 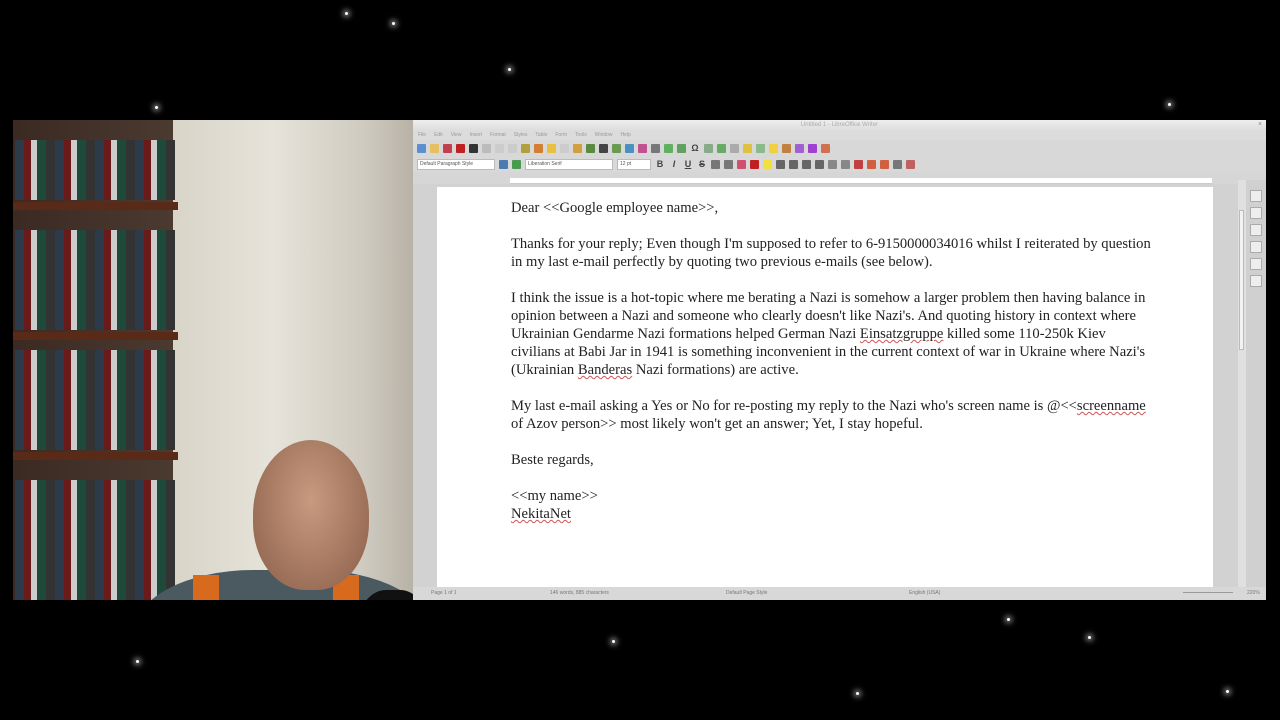 I want to click on text-box-icon, so click(x=655, y=148).